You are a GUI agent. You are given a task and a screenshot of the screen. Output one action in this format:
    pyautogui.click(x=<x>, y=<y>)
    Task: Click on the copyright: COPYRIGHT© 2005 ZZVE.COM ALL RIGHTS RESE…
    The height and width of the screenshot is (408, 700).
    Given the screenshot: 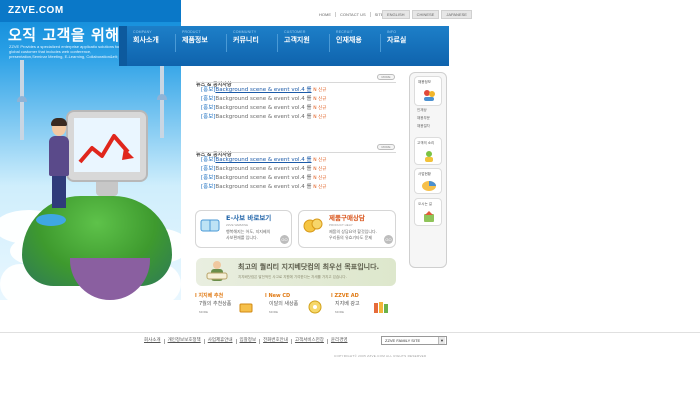 What is the action you would take?
    pyautogui.click(x=380, y=356)
    